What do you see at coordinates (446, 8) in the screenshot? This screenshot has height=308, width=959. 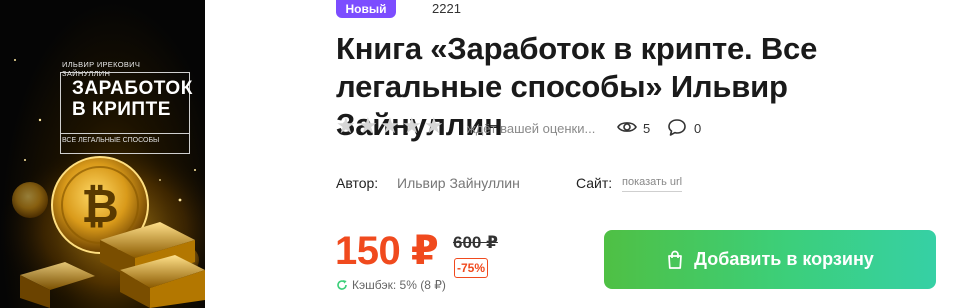 I see `product-id: 2221` at bounding box center [446, 8].